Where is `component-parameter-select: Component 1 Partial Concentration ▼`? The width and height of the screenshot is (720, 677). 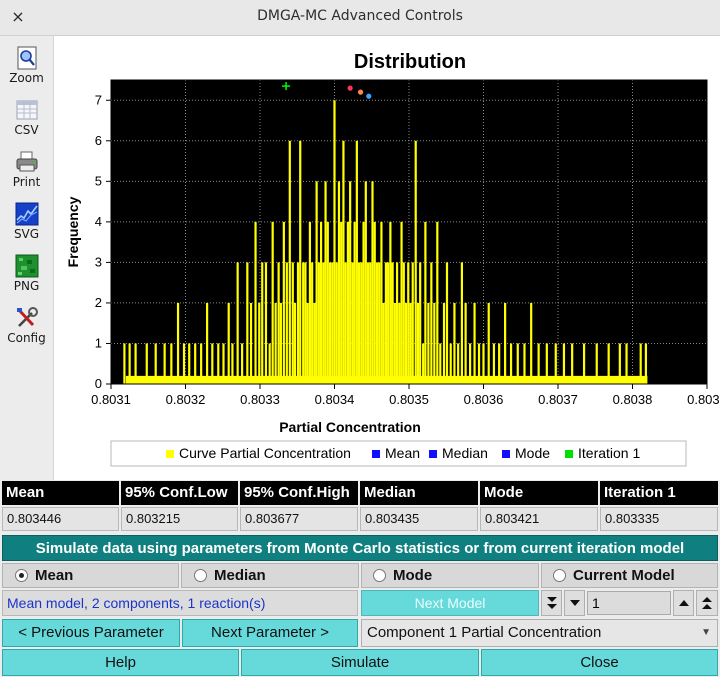
component-parameter-select: Component 1 Partial Concentration ▼ is located at coordinates (539, 633).